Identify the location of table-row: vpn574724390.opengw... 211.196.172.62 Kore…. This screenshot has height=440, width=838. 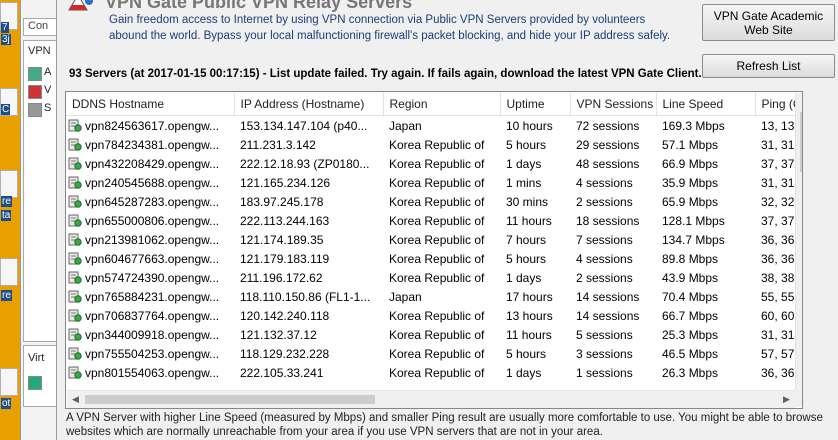
(434, 277).